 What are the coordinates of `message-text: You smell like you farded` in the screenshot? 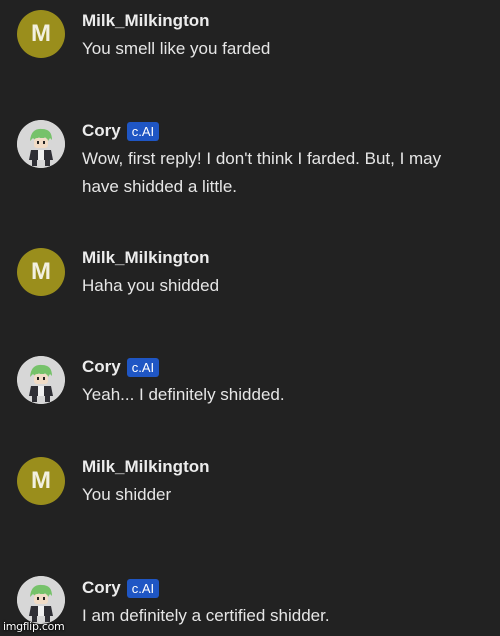 It's located at (176, 48).